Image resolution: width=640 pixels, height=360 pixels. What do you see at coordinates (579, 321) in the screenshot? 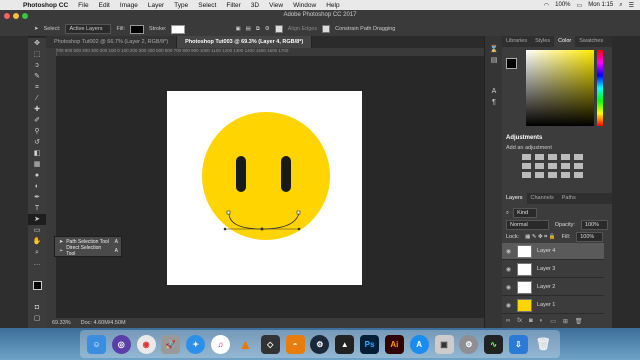
I see `delete-layer-icon: 🗑` at bounding box center [579, 321].